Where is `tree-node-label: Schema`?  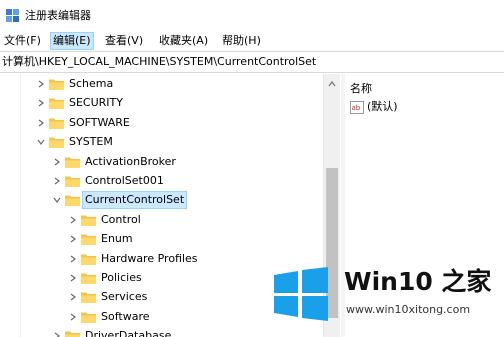
tree-node-label: Schema is located at coordinates (91, 84).